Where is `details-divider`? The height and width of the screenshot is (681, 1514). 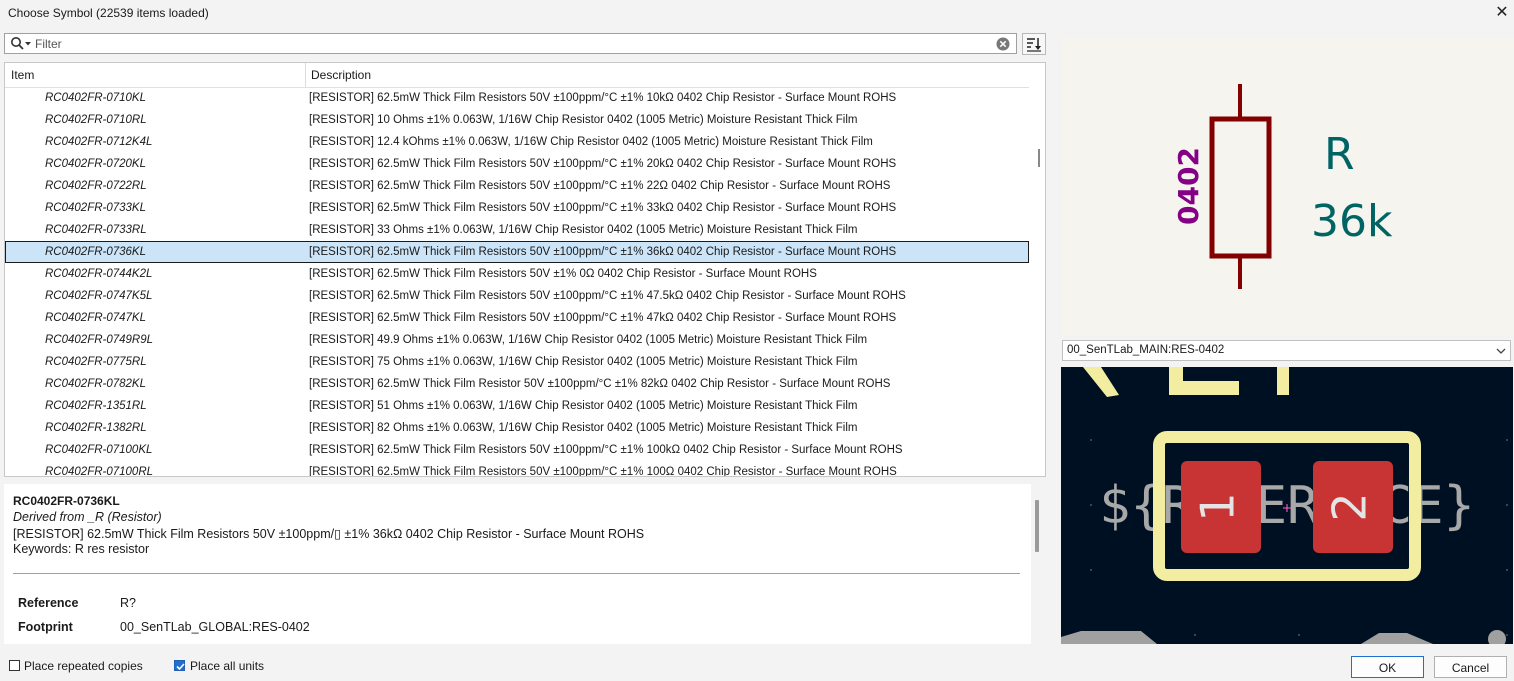 details-divider is located at coordinates (516, 573).